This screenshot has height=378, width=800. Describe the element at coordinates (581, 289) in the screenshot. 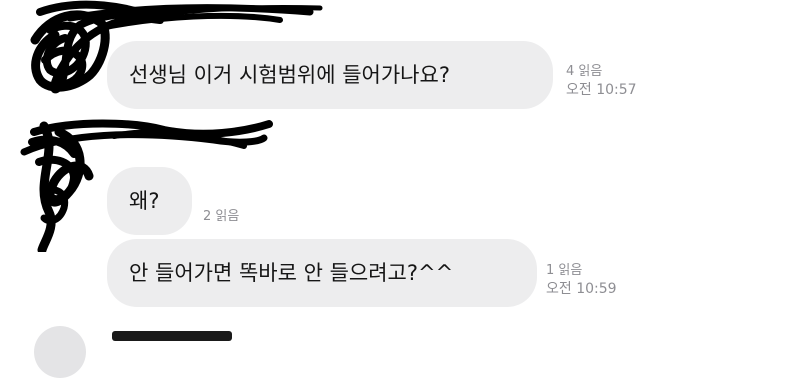

I see `message-timestamp: 오전 10:59` at that location.